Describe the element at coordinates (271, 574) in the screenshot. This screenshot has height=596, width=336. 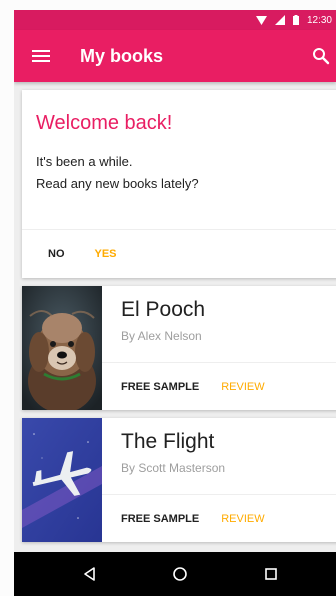
I see `recents-icon` at that location.